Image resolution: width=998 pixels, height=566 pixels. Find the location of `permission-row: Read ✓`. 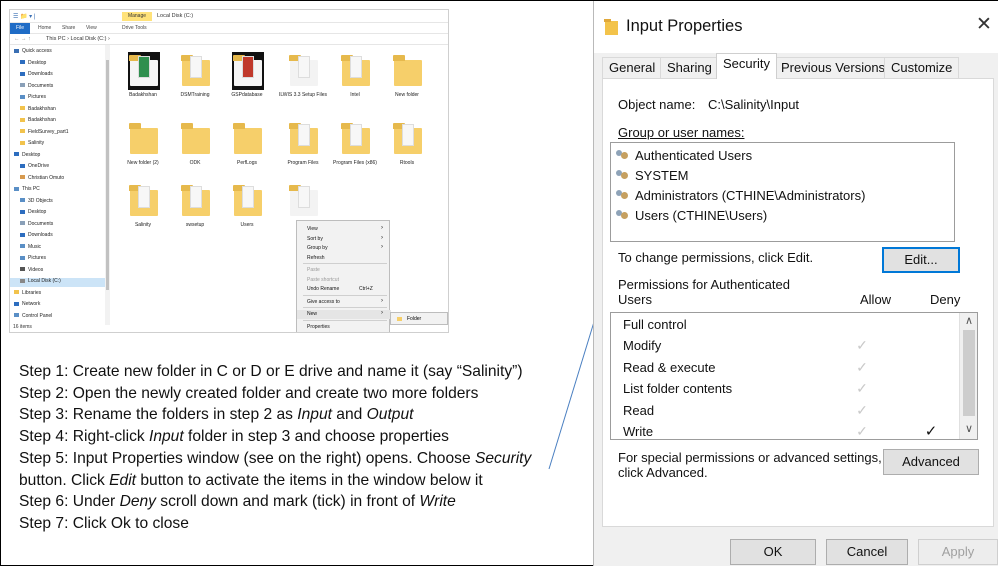

permission-row: Read ✓ is located at coordinates (785, 411).